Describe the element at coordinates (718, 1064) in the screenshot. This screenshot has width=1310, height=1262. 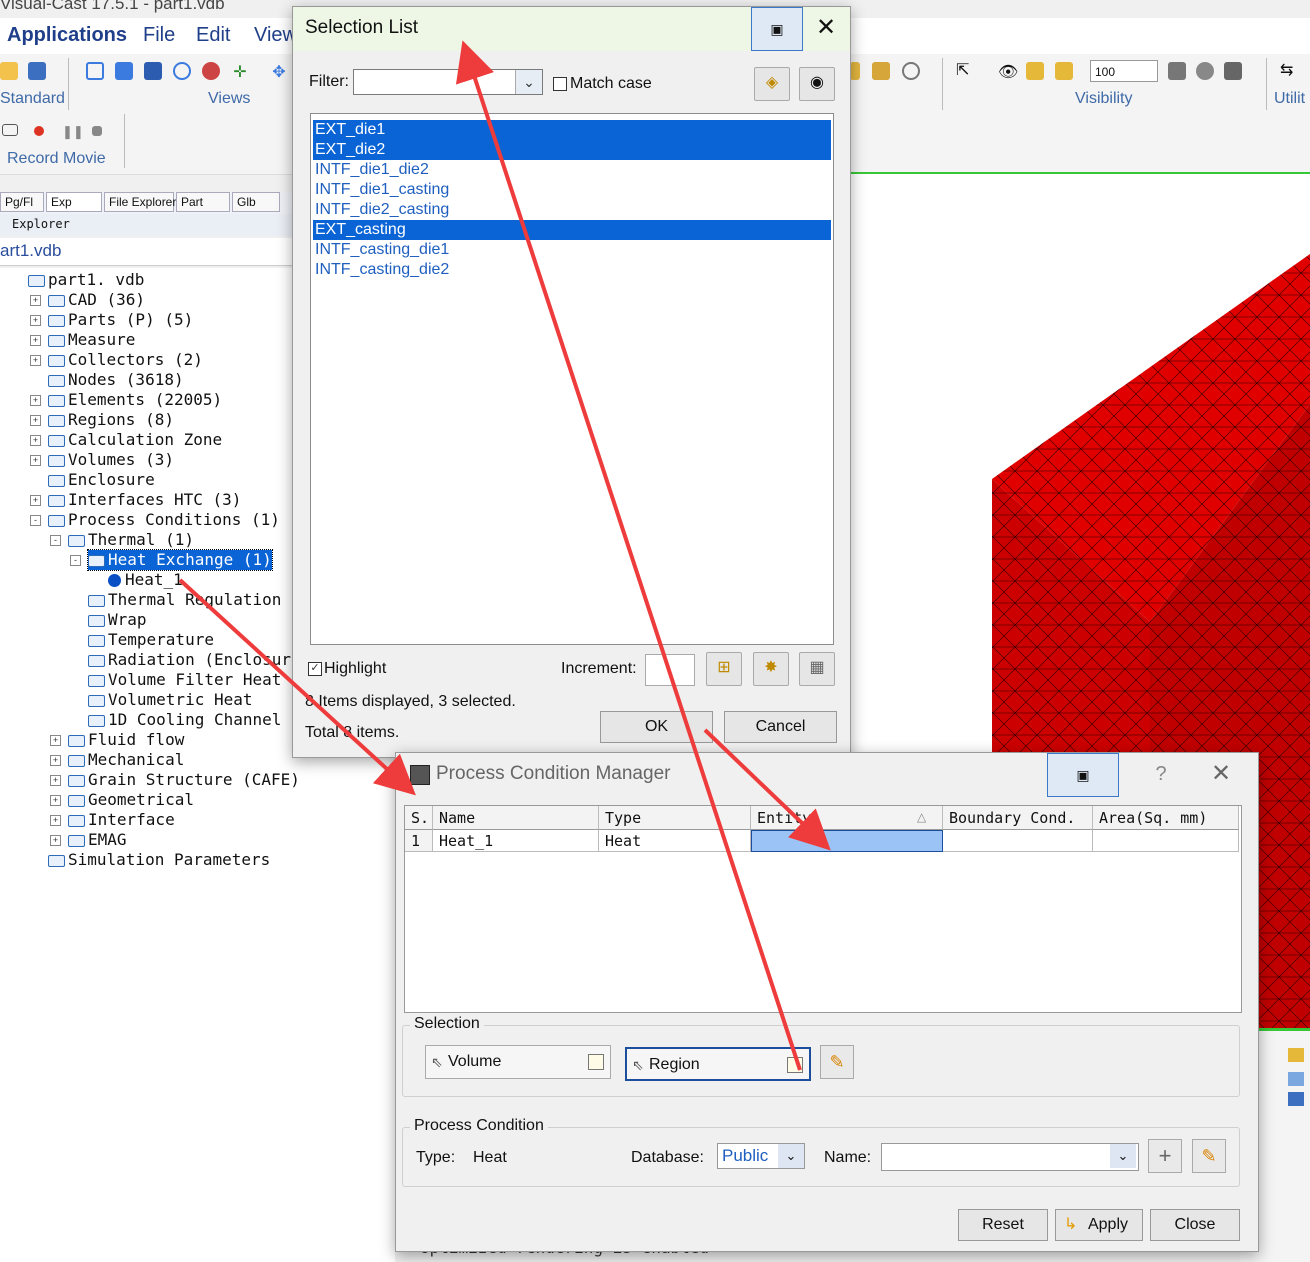
I see `region-selector: ⇖ Region` at that location.